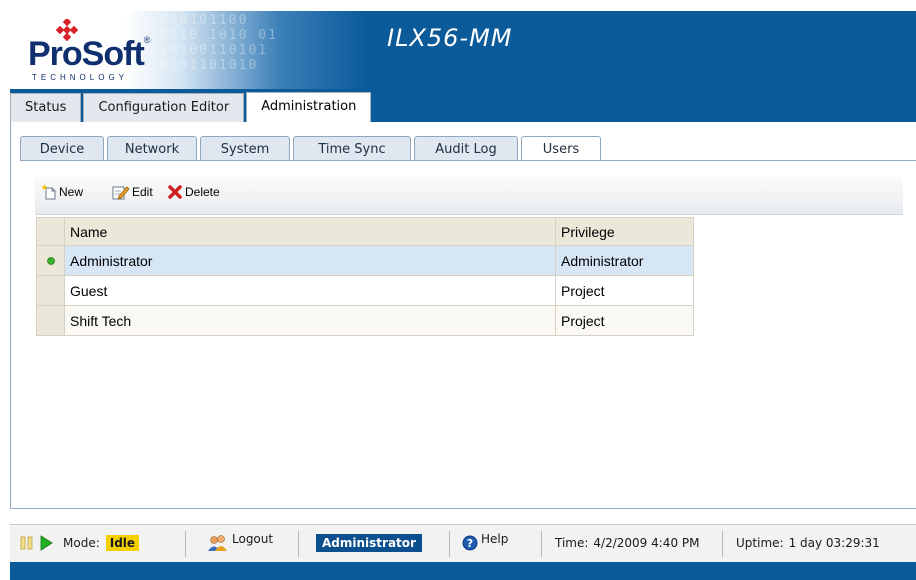 Image resolution: width=916 pixels, height=580 pixels. Describe the element at coordinates (450, 38) in the screenshot. I see `app-title: ILX56-MM` at that location.